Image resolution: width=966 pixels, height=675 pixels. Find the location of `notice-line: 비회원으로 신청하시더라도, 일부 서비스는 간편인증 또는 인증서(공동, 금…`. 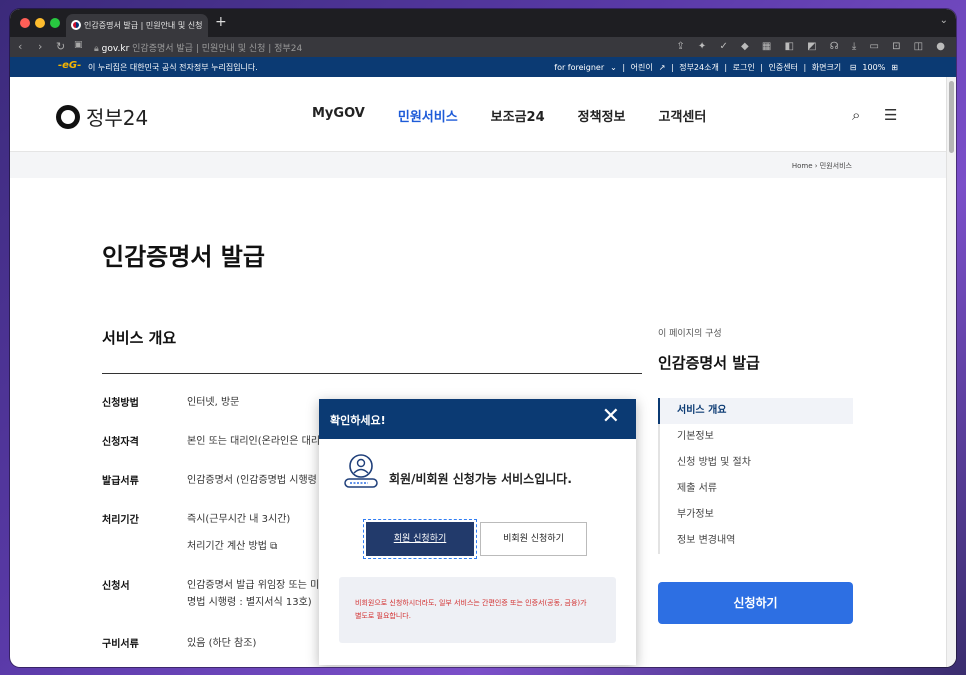

notice-line: 비회원으로 신청하시더라도, 일부 서비스는 간편인증 또는 인증서(공동, 금… is located at coordinates (471, 603).